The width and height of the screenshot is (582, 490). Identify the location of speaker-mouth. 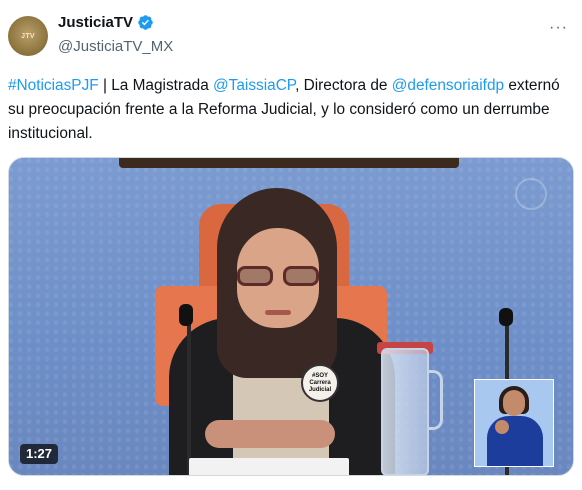
(278, 312).